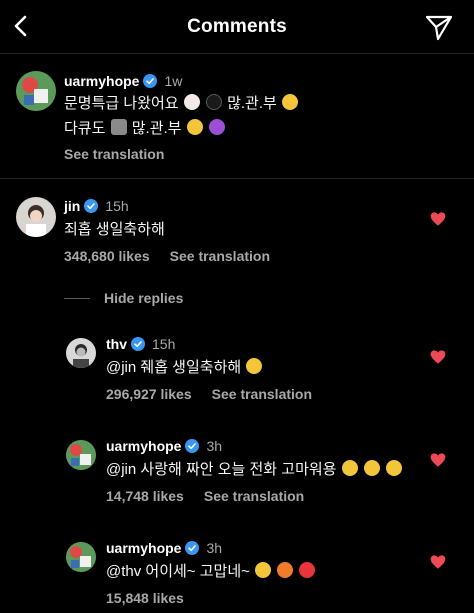 The image size is (474, 613). What do you see at coordinates (149, 394) in the screenshot?
I see `likes-count: 296,927 likes` at bounding box center [149, 394].